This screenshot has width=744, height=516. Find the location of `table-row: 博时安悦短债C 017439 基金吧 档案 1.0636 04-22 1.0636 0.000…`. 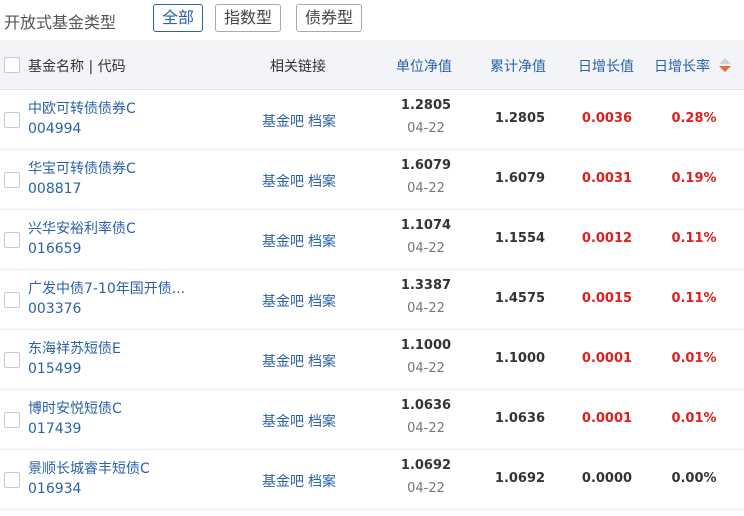

table-row: 博时安悦短债C 017439 基金吧 档案 1.0636 04-22 1.0636 0.000… is located at coordinates (372, 420).